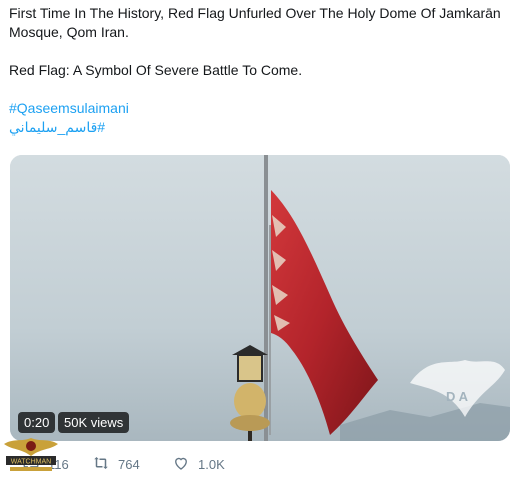 The width and height of the screenshot is (510, 477). Describe the element at coordinates (69, 32) in the screenshot. I see `tweet-text-line: Mosque, Qom Iran.` at that location.